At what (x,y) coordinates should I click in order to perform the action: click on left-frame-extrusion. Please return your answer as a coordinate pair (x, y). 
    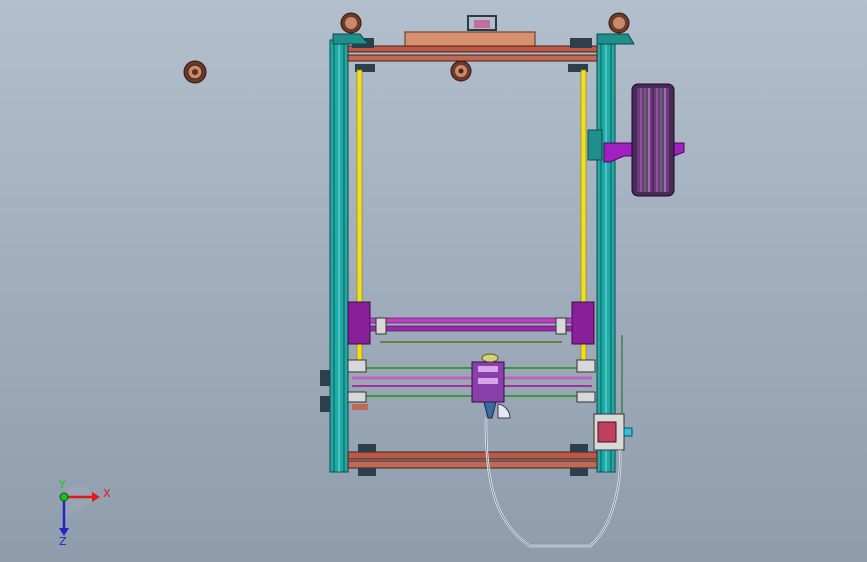
    Looking at the image, I should click on (339, 256).